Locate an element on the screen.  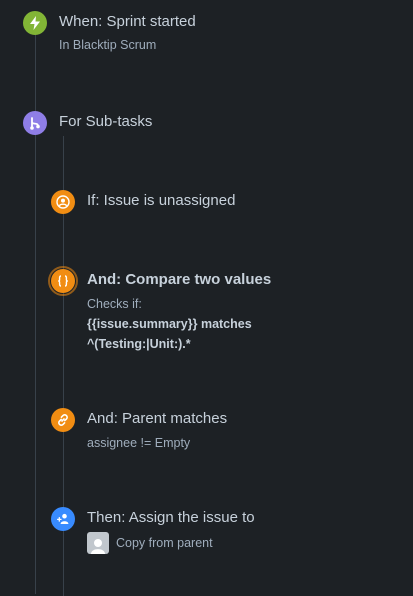
compare-expression-line2: ^(Testing:|Unit:).* is located at coordinates (139, 344).